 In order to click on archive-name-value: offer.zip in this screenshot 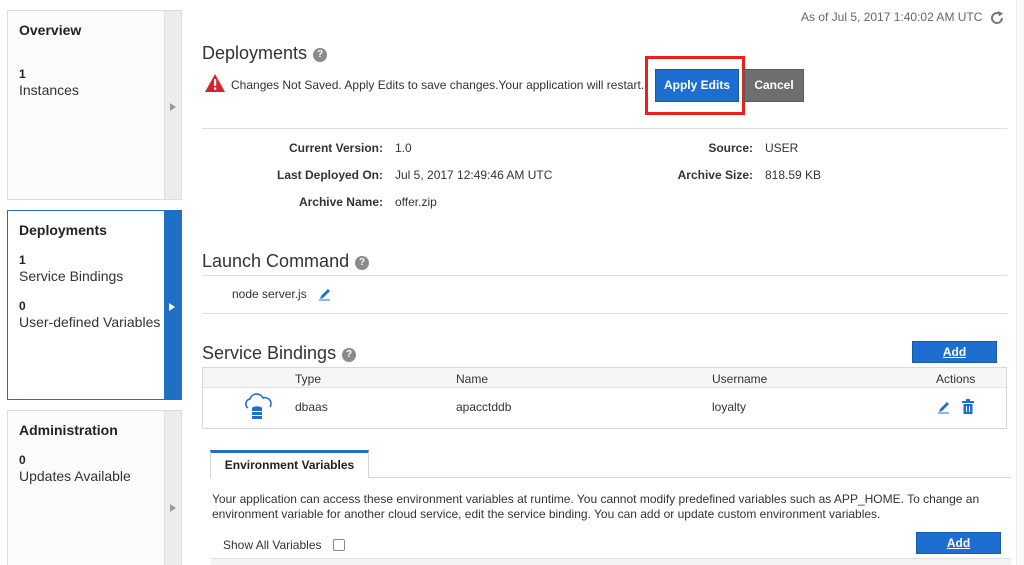, I will do `click(416, 202)`.